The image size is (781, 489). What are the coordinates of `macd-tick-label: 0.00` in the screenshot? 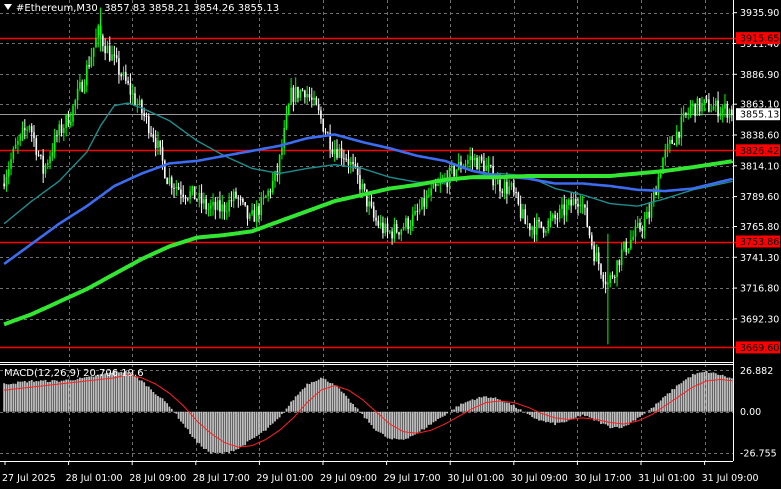 It's located at (750, 412).